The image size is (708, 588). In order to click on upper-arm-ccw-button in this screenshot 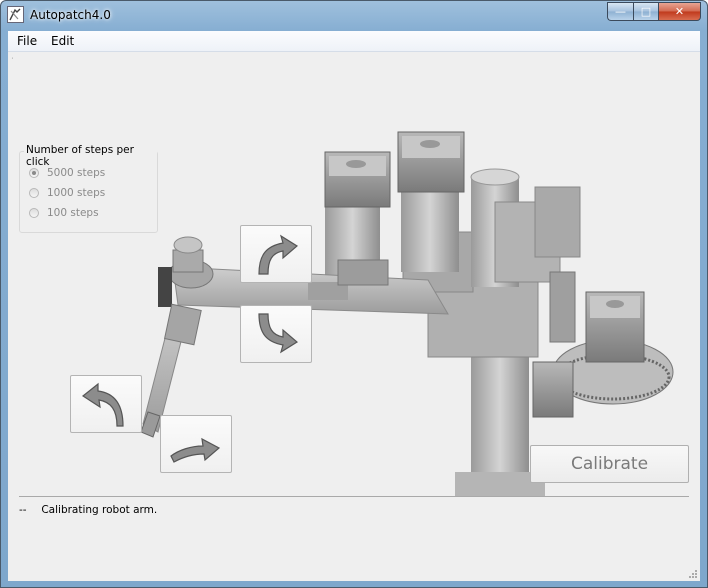, I will do `click(276, 254)`.